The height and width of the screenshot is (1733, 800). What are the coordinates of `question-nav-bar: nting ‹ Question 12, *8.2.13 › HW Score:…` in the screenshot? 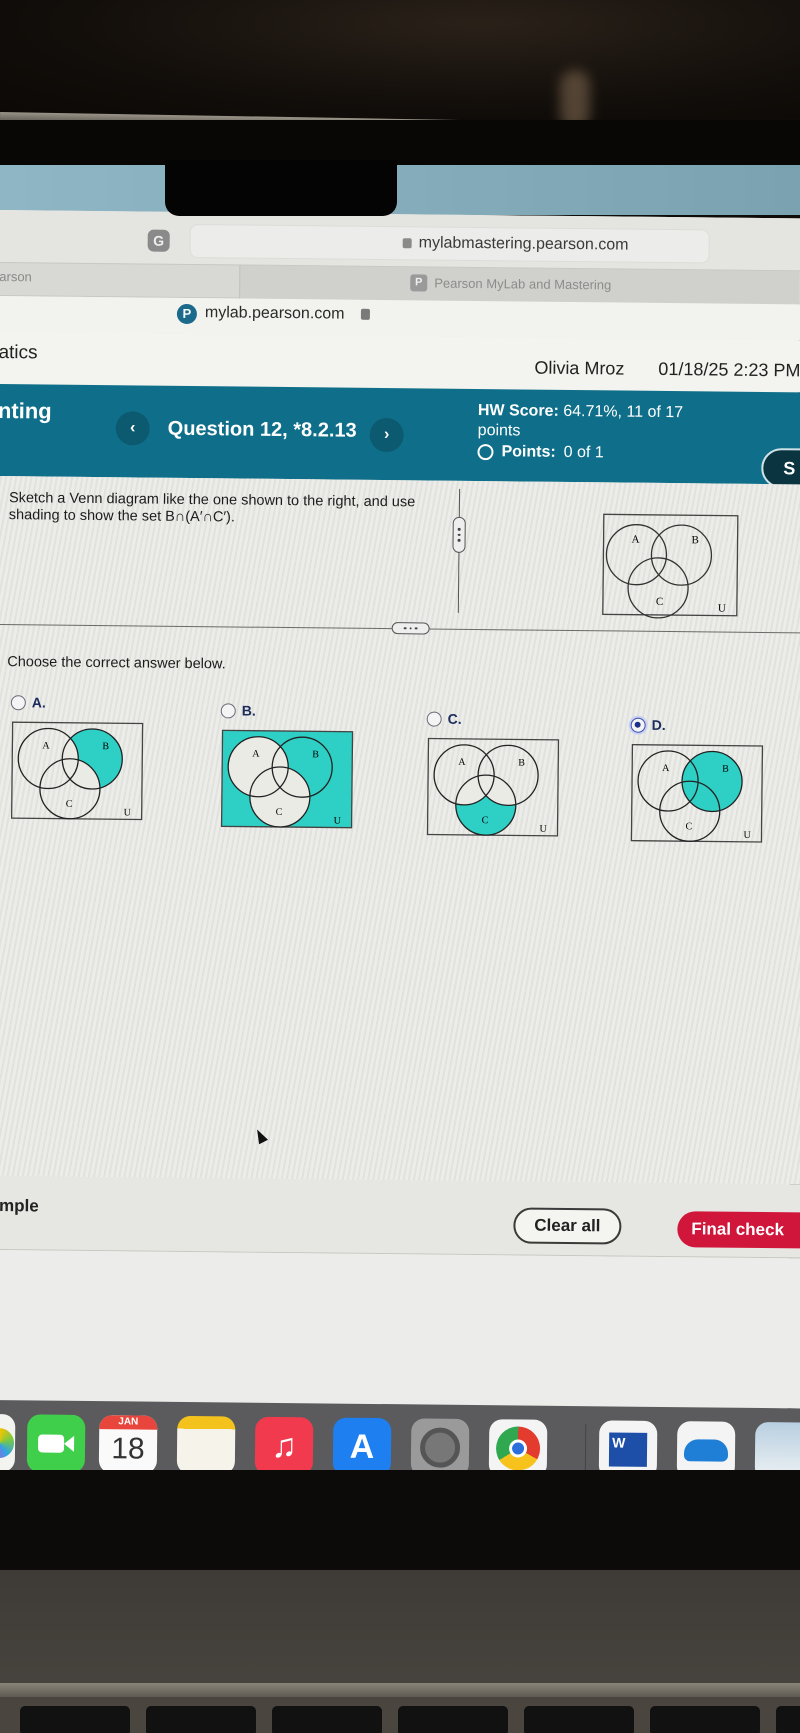 It's located at (400, 436).